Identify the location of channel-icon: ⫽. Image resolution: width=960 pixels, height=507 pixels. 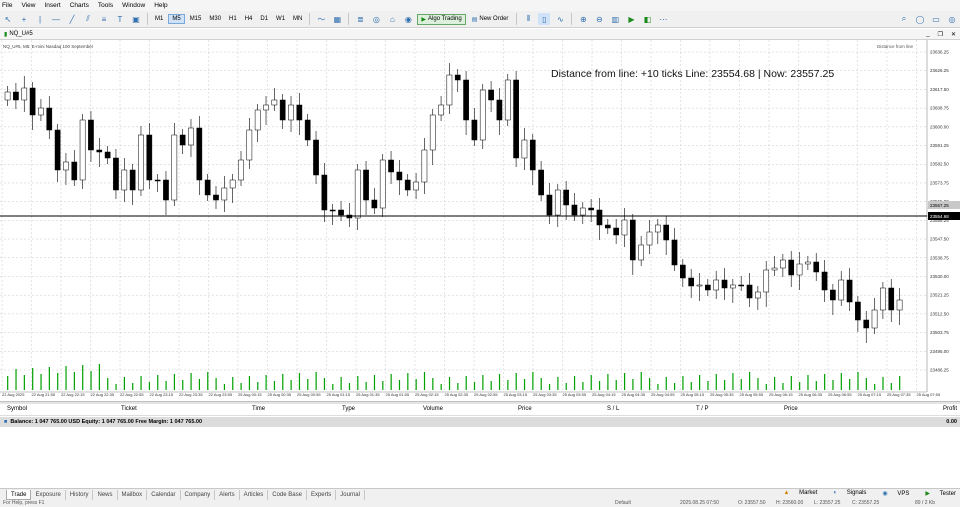
(88, 19).